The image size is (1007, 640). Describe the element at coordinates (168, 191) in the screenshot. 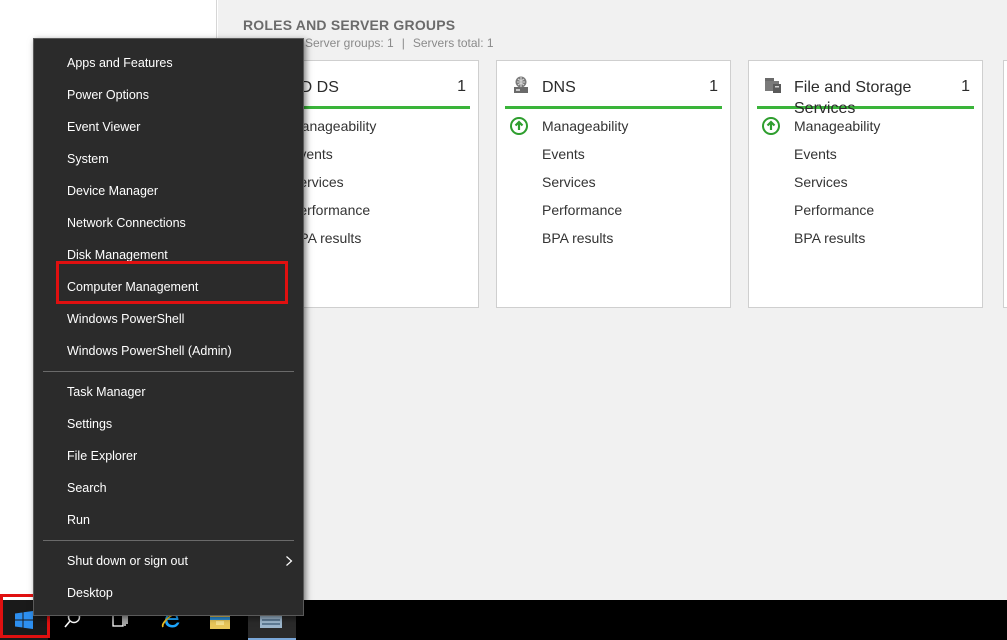

I see `menu-item-device-manager: Device Manager` at that location.